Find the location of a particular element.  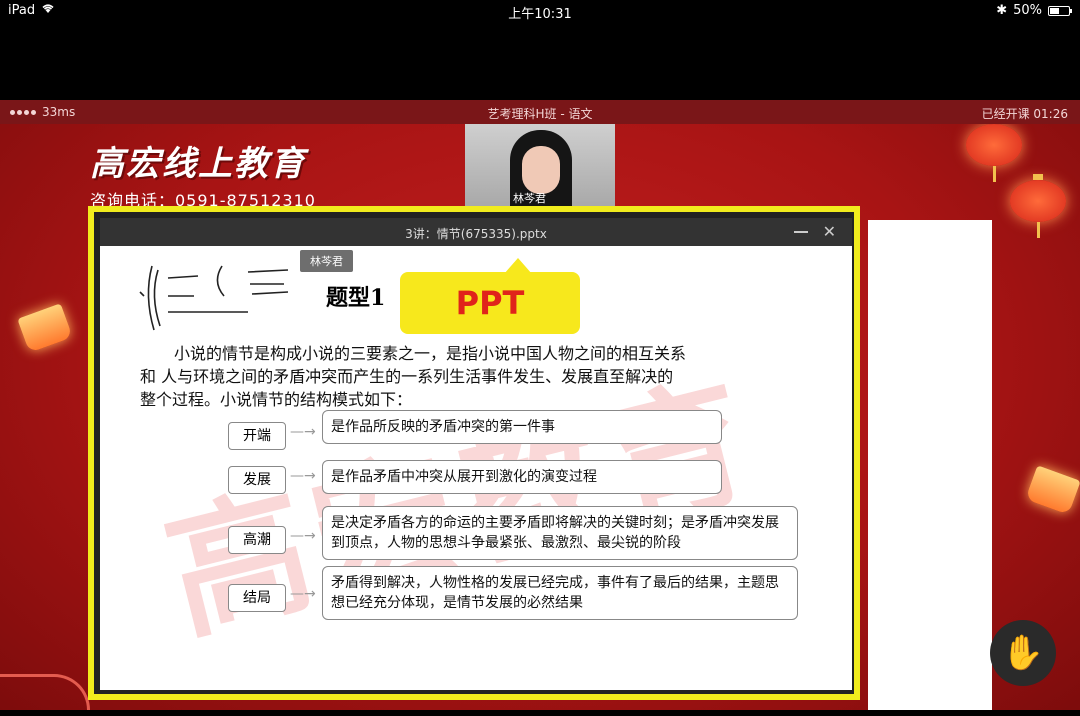

stage-label-development: 发展 is located at coordinates (257, 480).